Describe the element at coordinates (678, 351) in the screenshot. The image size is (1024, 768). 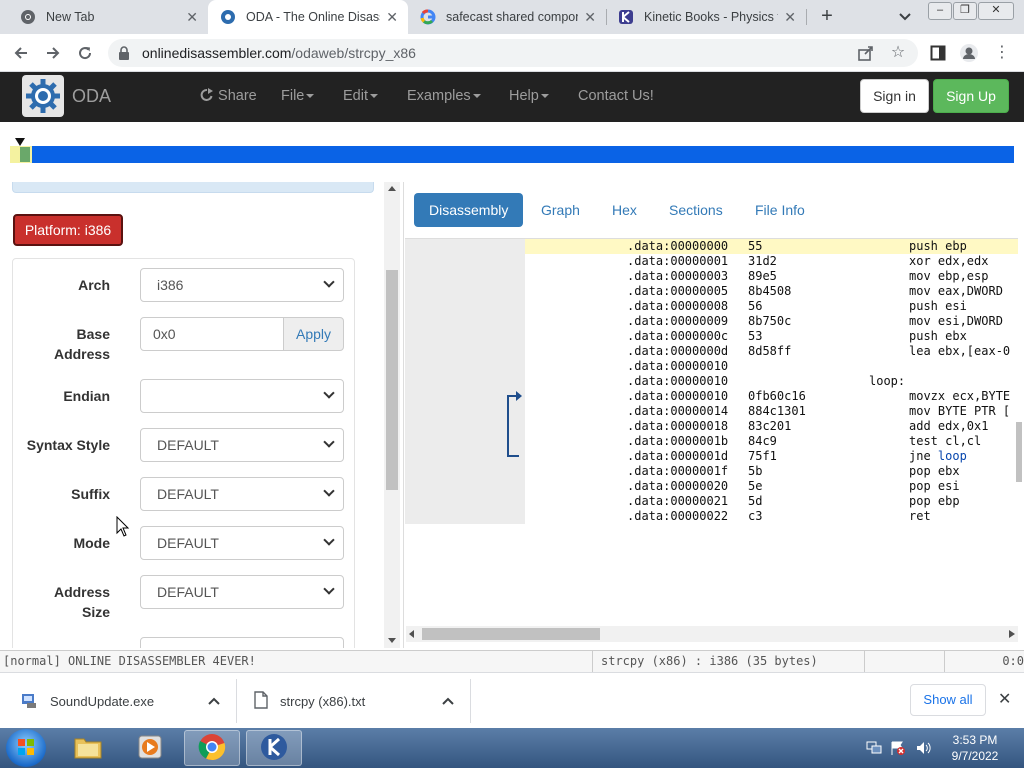
I see `instruction-address: .data:0000000d` at that location.